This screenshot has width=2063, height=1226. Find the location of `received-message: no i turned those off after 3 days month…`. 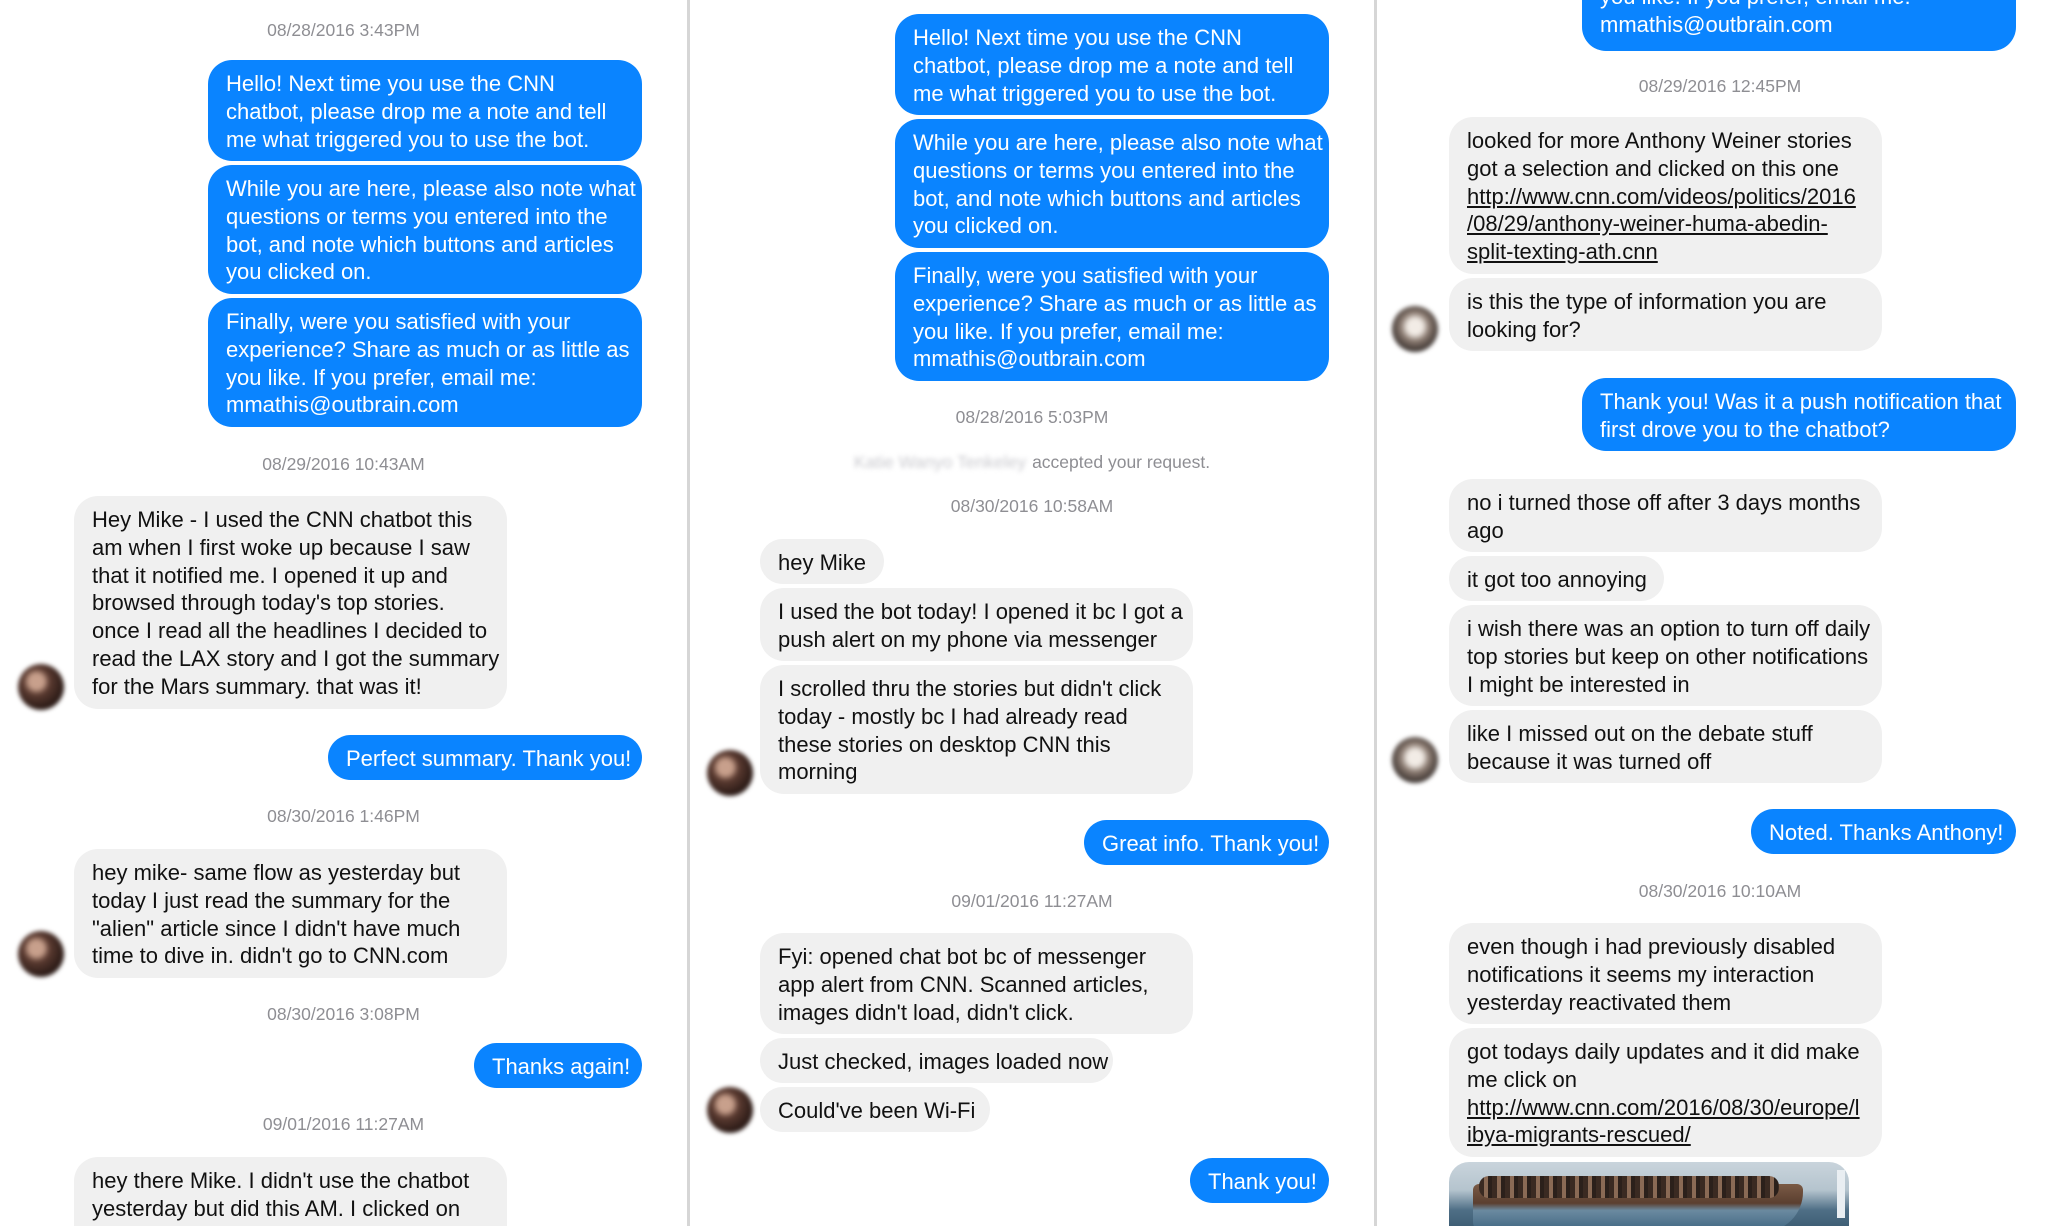

received-message: no i turned those off after 3 days month… is located at coordinates (1665, 515).